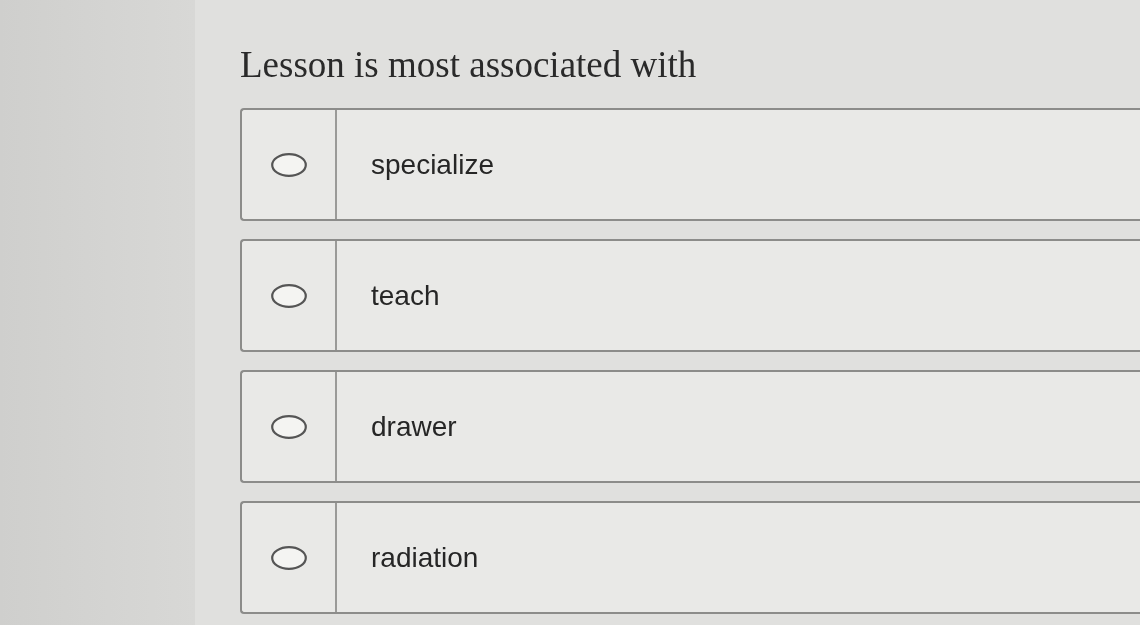 Image resolution: width=1140 pixels, height=625 pixels. I want to click on answer-option: teach, so click(690, 295).